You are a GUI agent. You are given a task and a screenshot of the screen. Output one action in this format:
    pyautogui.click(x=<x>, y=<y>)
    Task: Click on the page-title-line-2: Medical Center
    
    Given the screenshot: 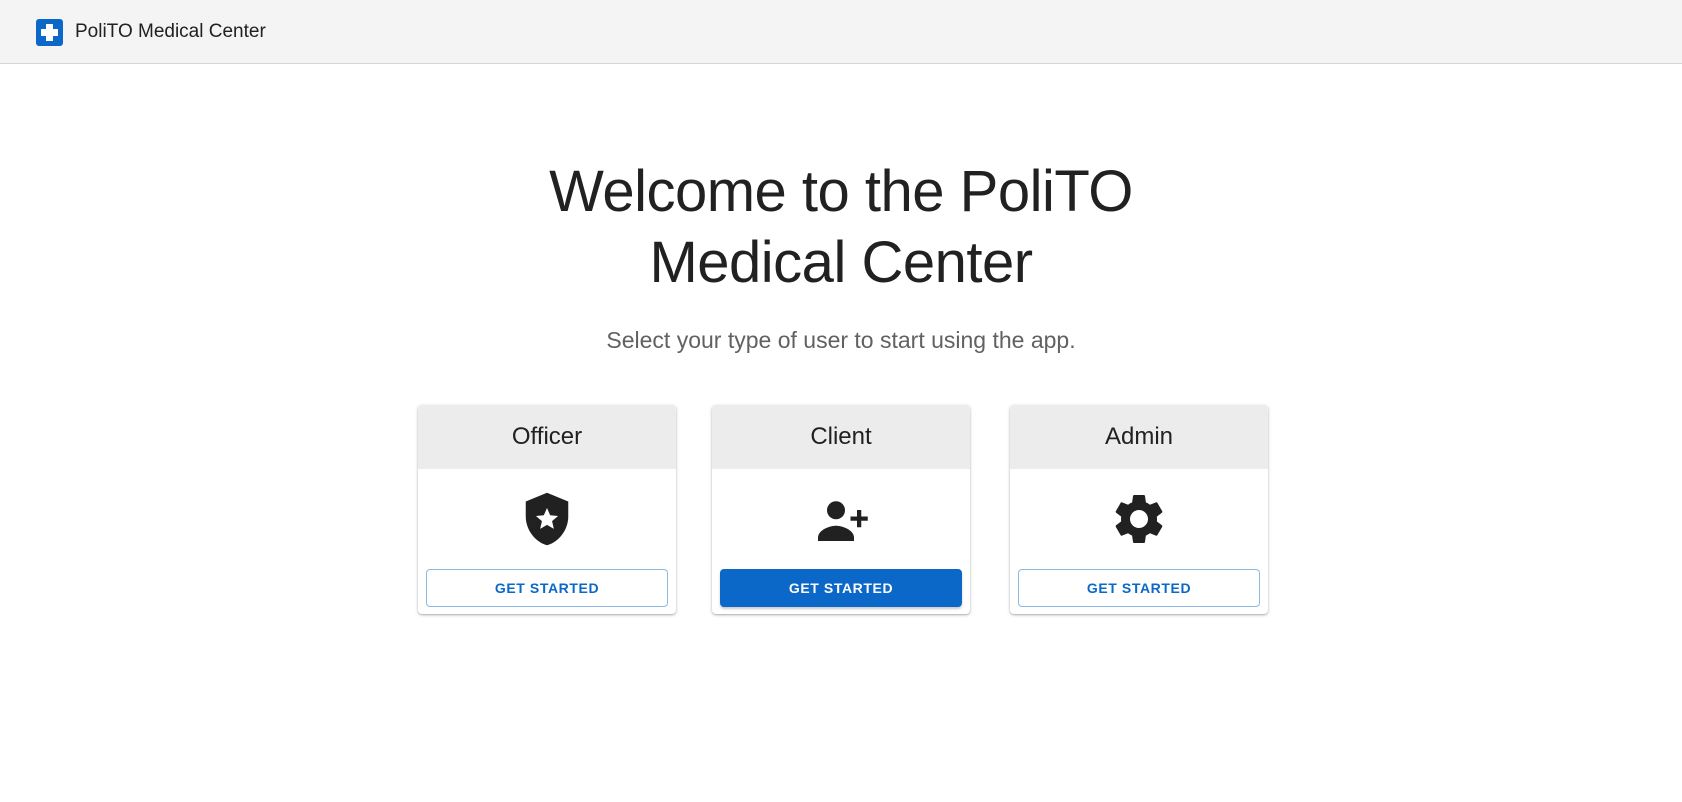 What is the action you would take?
    pyautogui.click(x=841, y=262)
    